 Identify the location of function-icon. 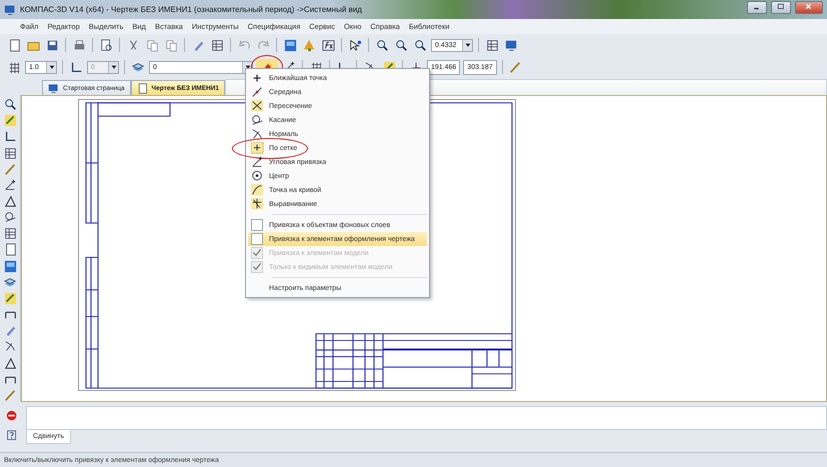
(328, 45).